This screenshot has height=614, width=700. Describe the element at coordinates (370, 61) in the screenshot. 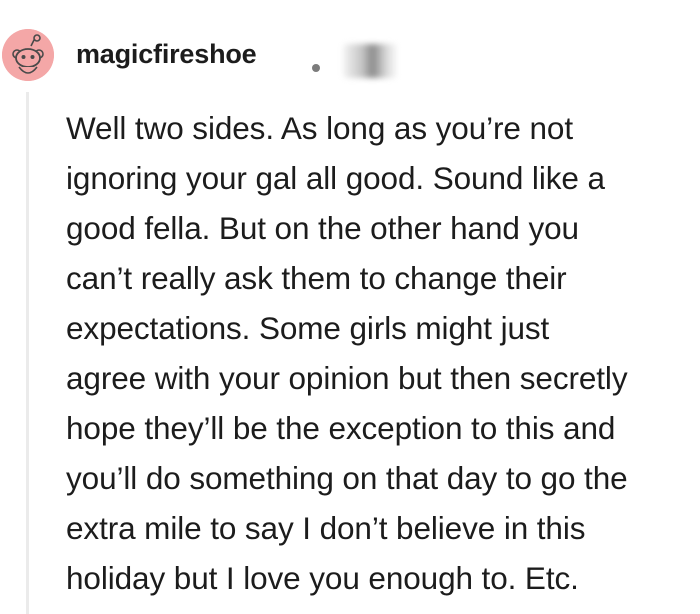

I see `redacted-timestamp` at that location.